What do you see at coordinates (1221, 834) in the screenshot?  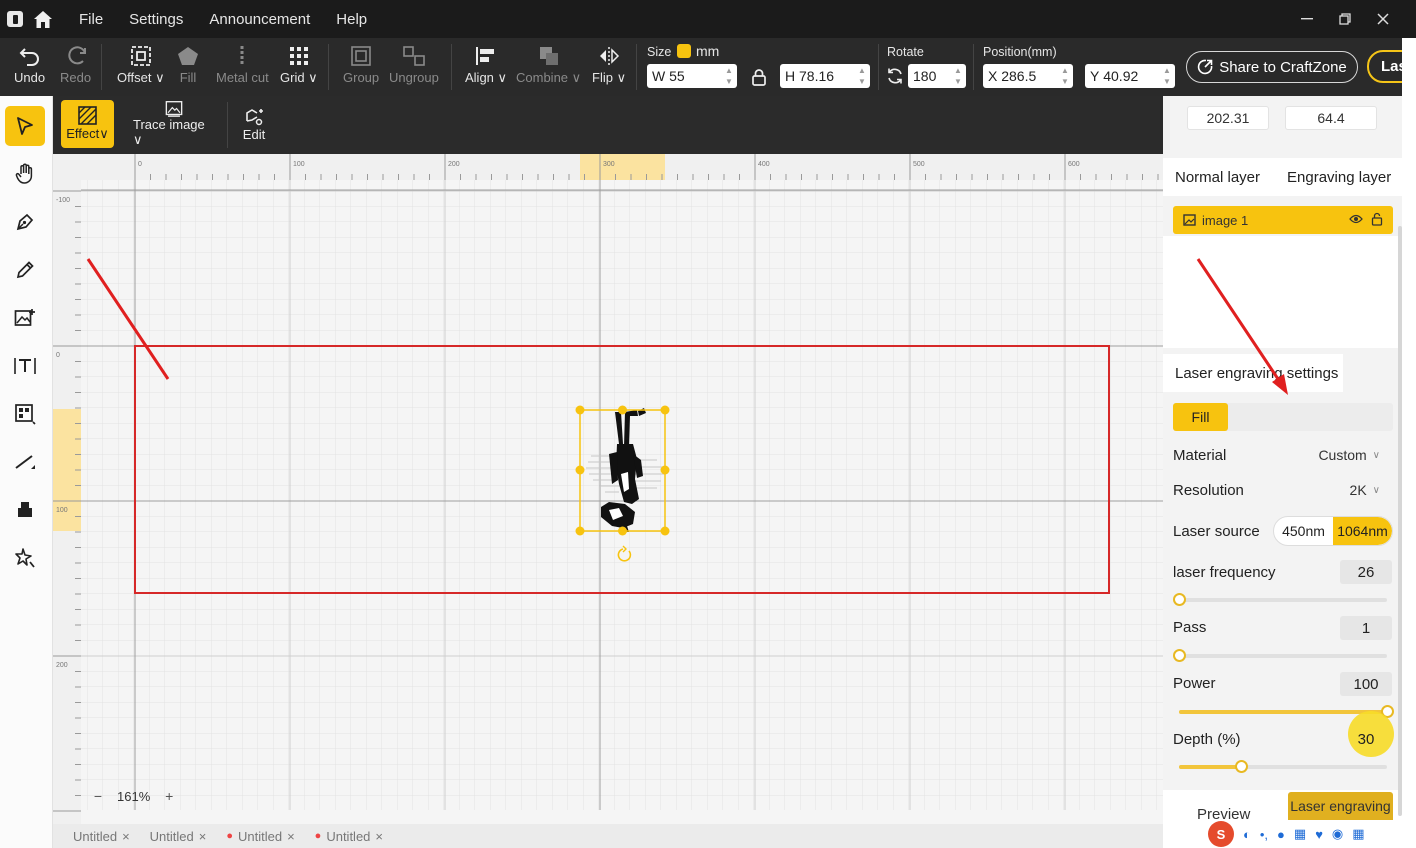 I see `input-method-logo-icon: S` at bounding box center [1221, 834].